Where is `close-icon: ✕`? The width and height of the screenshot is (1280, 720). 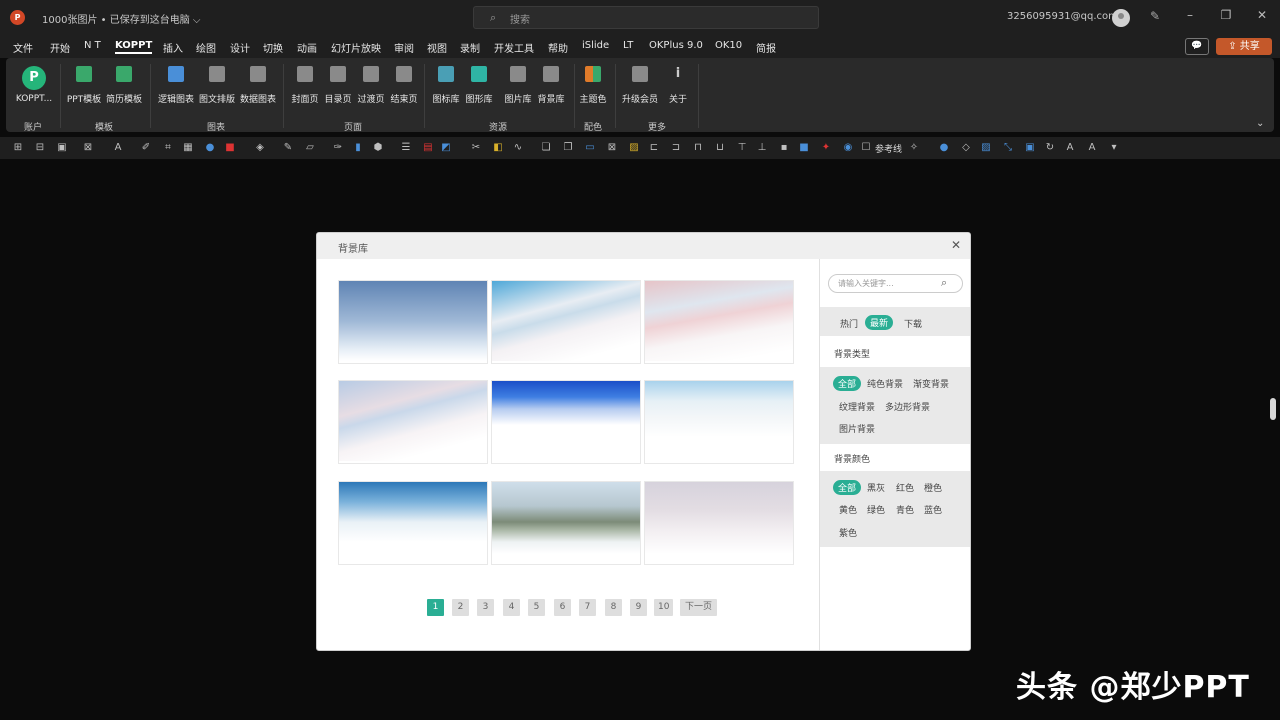 close-icon: ✕ is located at coordinates (956, 245).